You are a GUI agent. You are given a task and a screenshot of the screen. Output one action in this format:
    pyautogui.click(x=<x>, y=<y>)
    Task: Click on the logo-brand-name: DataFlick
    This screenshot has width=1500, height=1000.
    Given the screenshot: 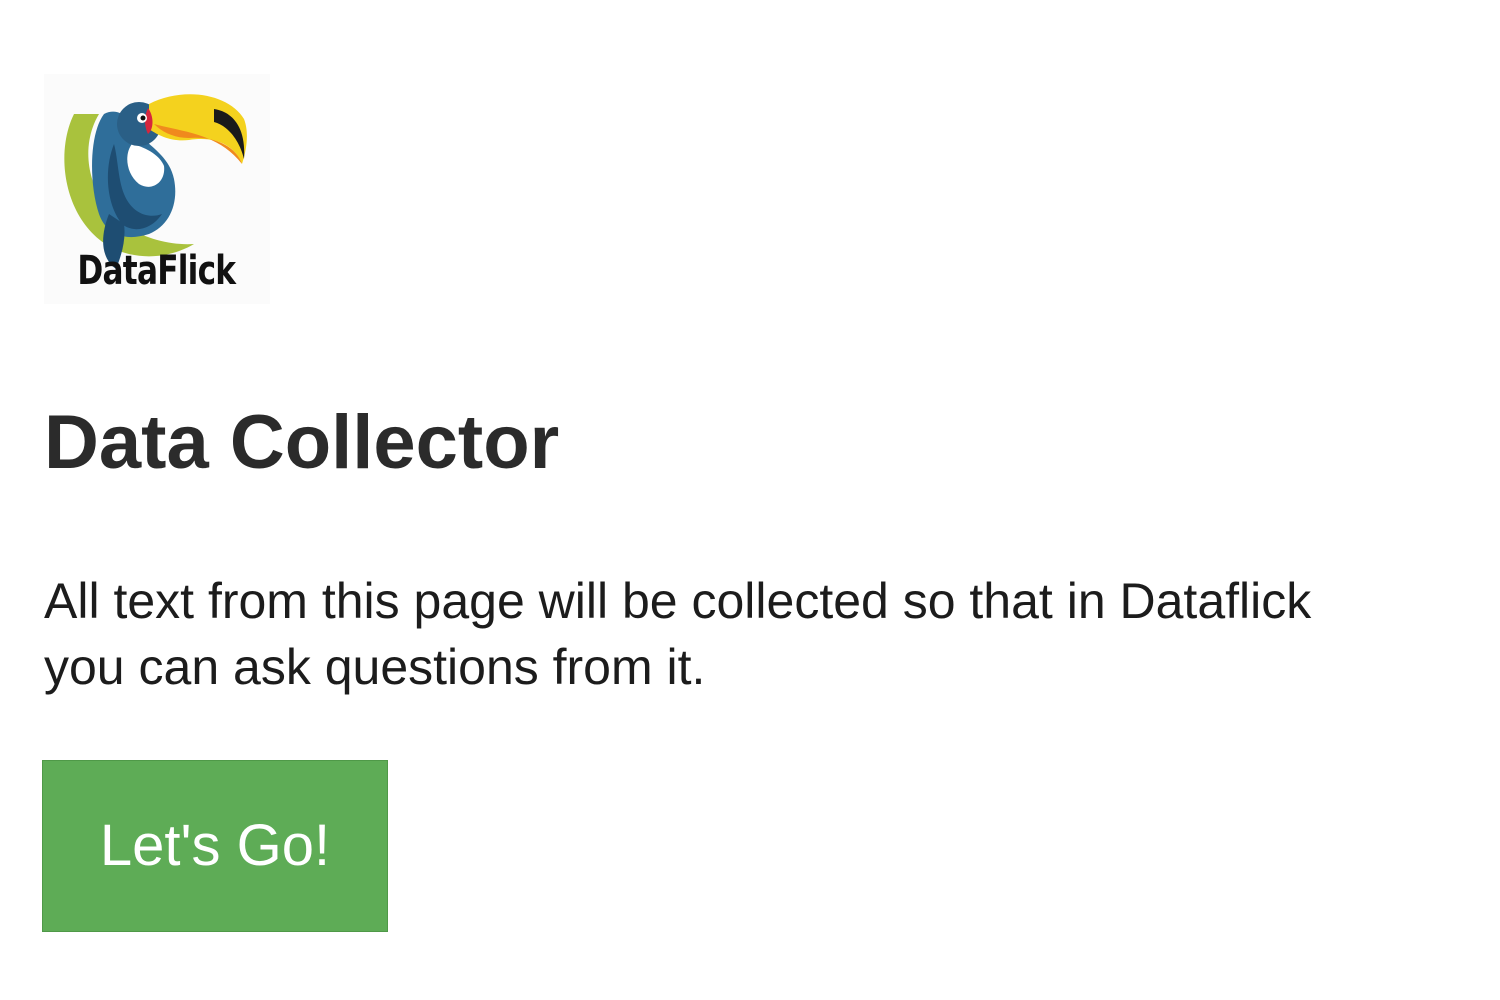 What is the action you would take?
    pyautogui.click(x=156, y=271)
    